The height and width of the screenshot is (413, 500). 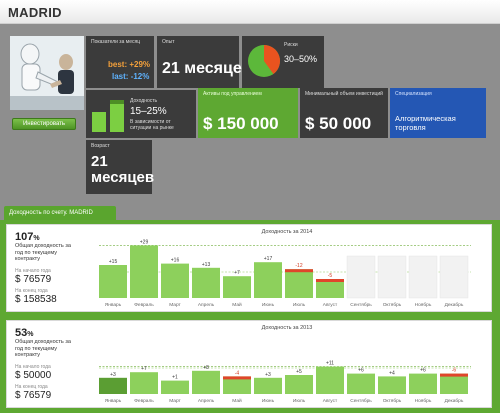 I want to click on total-percent: 53%, so click(x=24, y=333).